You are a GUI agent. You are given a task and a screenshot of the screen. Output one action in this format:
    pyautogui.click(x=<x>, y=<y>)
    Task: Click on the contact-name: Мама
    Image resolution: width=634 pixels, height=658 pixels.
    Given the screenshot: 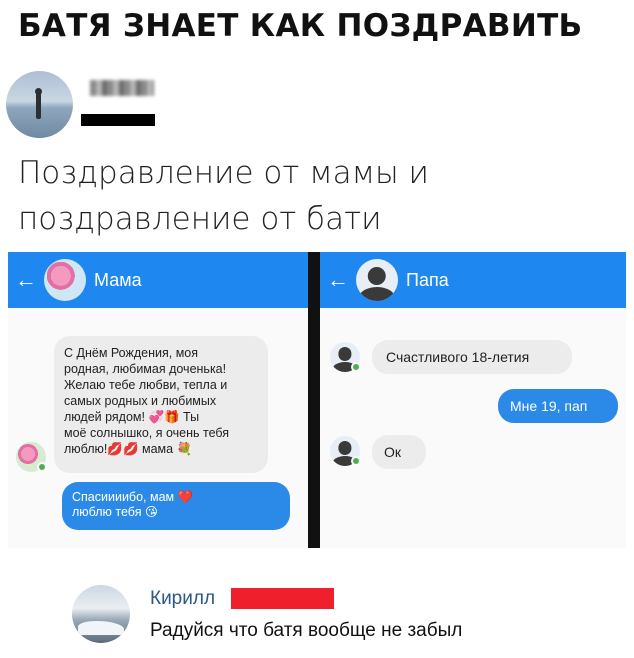 What is the action you would take?
    pyautogui.click(x=118, y=280)
    